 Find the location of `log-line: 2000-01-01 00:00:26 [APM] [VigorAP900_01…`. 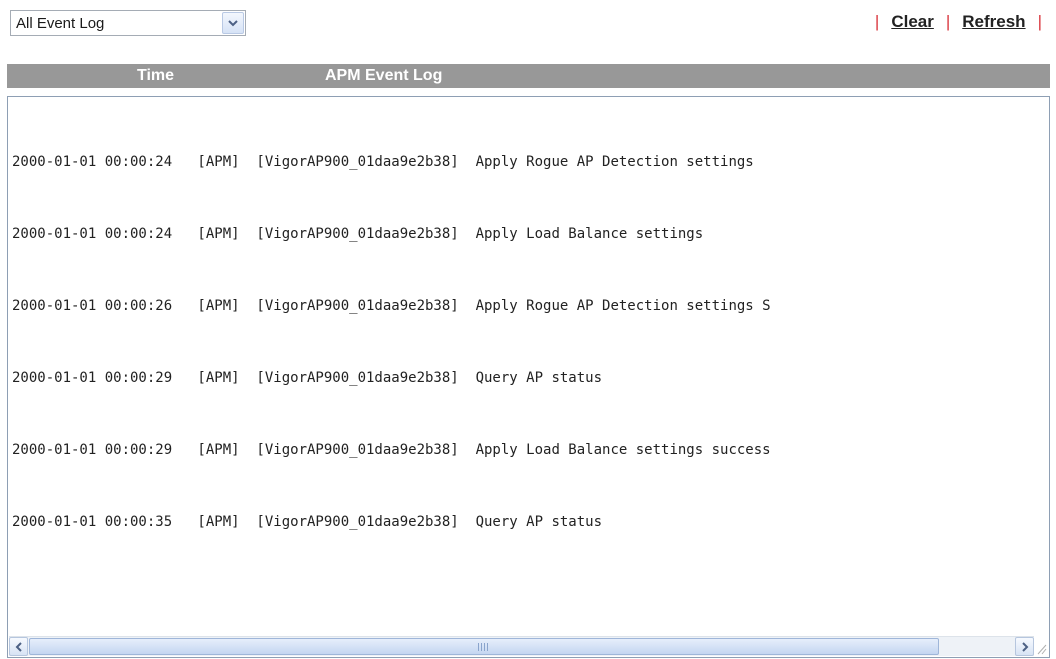

log-line: 2000-01-01 00:00:26 [APM] [VigorAP900_01… is located at coordinates (391, 306).